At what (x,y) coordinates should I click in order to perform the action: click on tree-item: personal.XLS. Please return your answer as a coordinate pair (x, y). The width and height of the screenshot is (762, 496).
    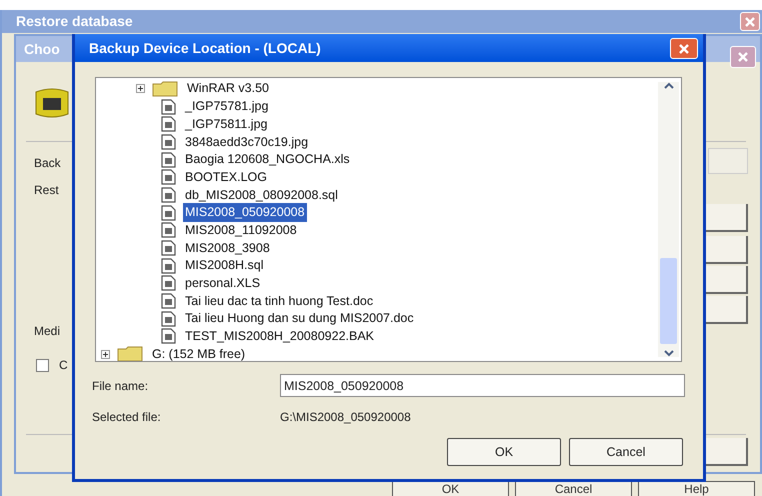
    Looking at the image, I should click on (222, 283).